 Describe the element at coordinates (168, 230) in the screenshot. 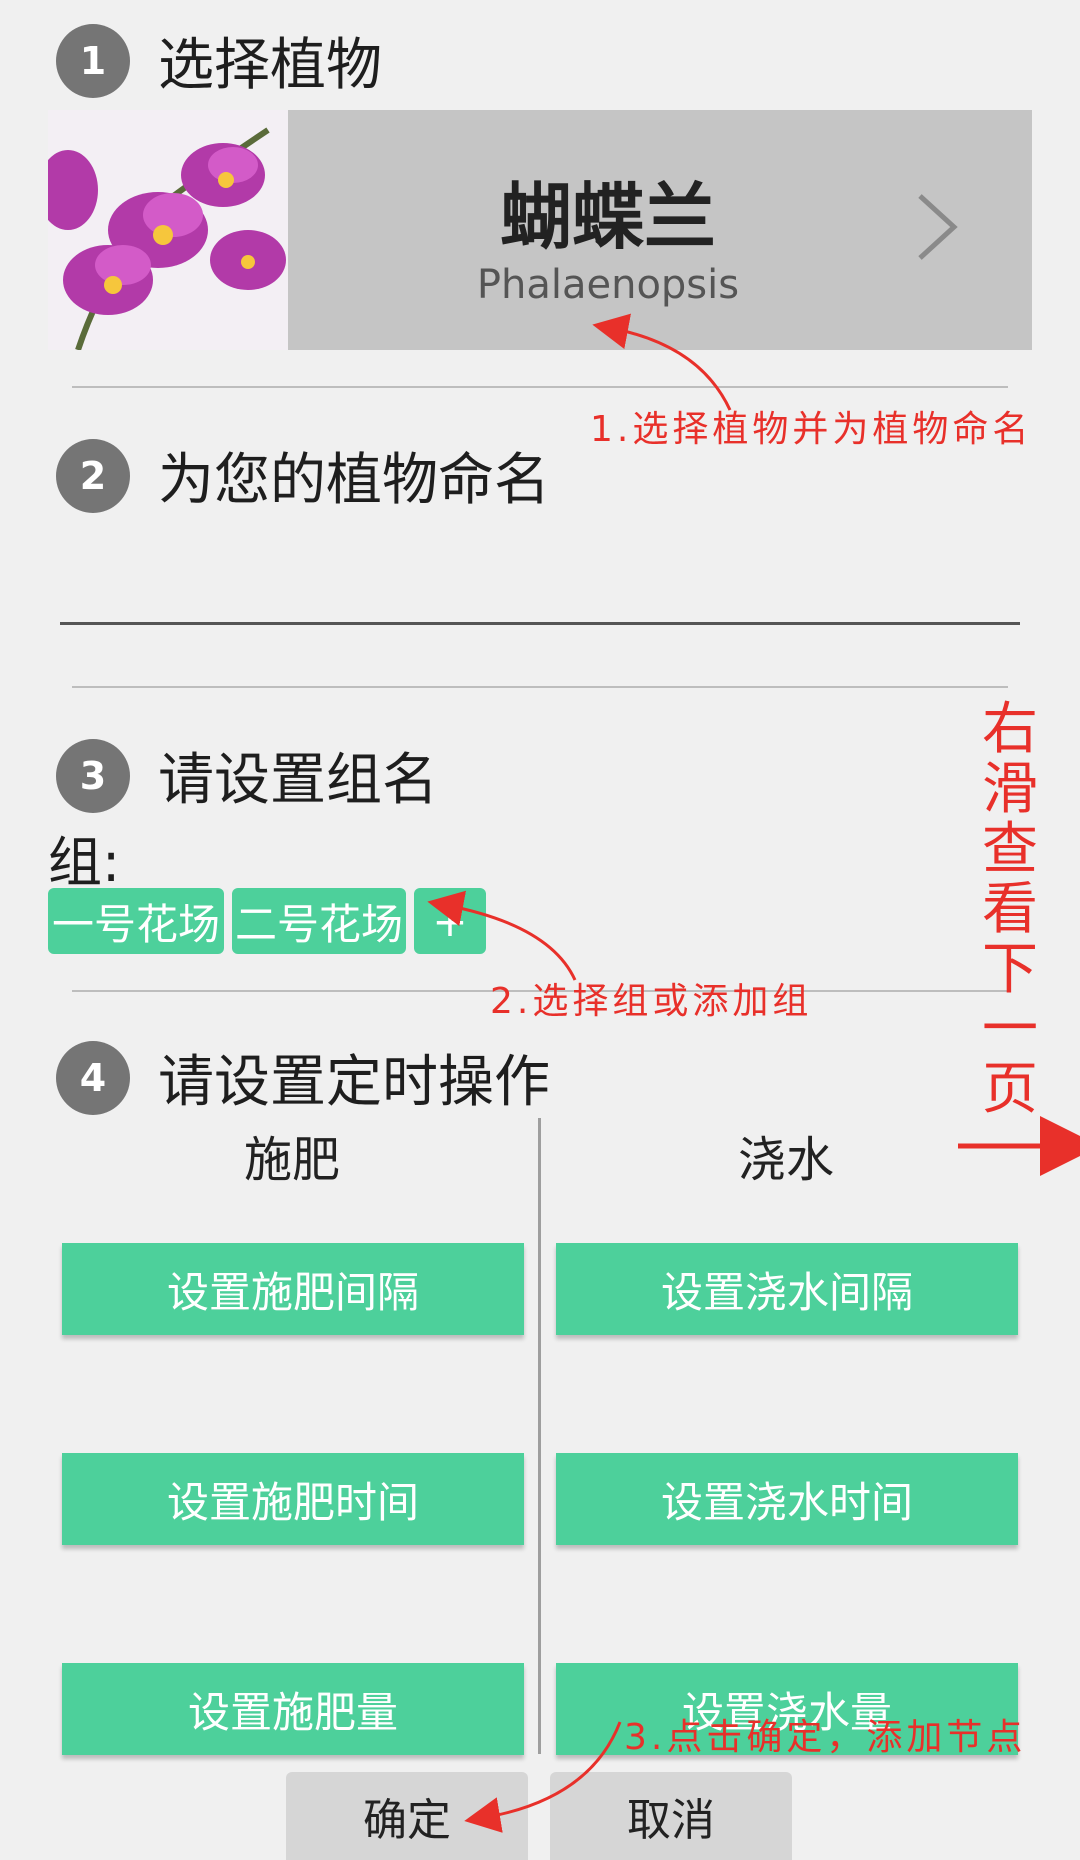

I see `plant-image` at that location.